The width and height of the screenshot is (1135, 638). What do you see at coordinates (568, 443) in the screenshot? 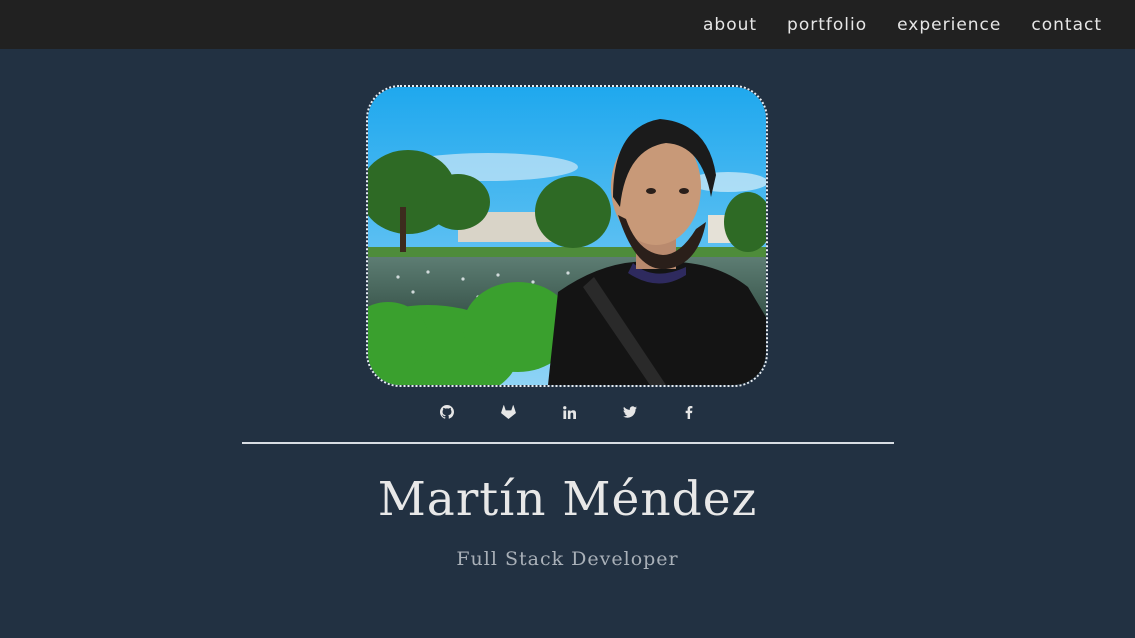
I see `divider` at bounding box center [568, 443].